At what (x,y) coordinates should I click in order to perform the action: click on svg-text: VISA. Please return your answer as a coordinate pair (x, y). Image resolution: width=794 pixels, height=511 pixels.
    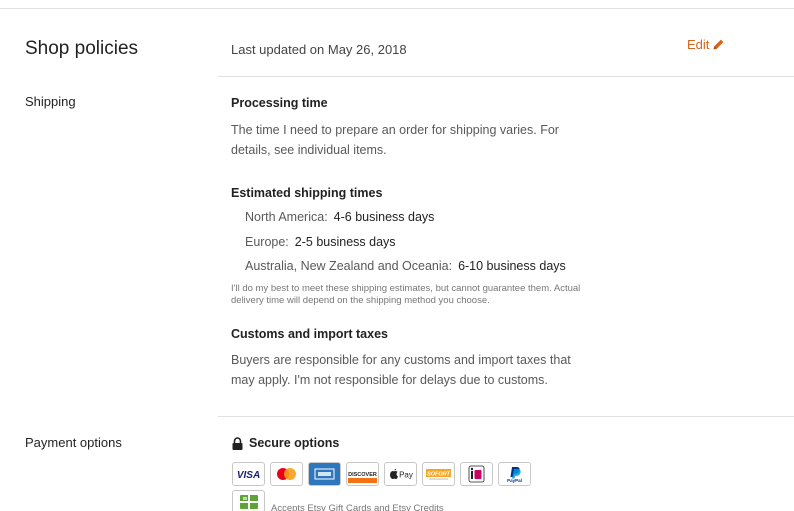
    Looking at the image, I should click on (248, 475).